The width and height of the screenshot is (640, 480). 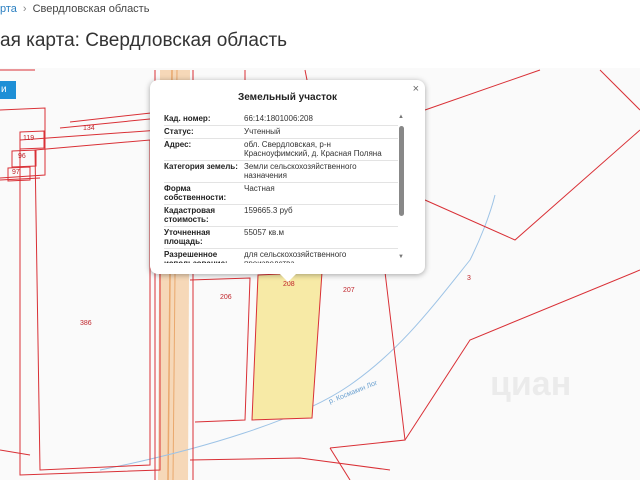 What do you see at coordinates (179, 131) in the screenshot?
I see `detail-label: Статус:` at bounding box center [179, 131].